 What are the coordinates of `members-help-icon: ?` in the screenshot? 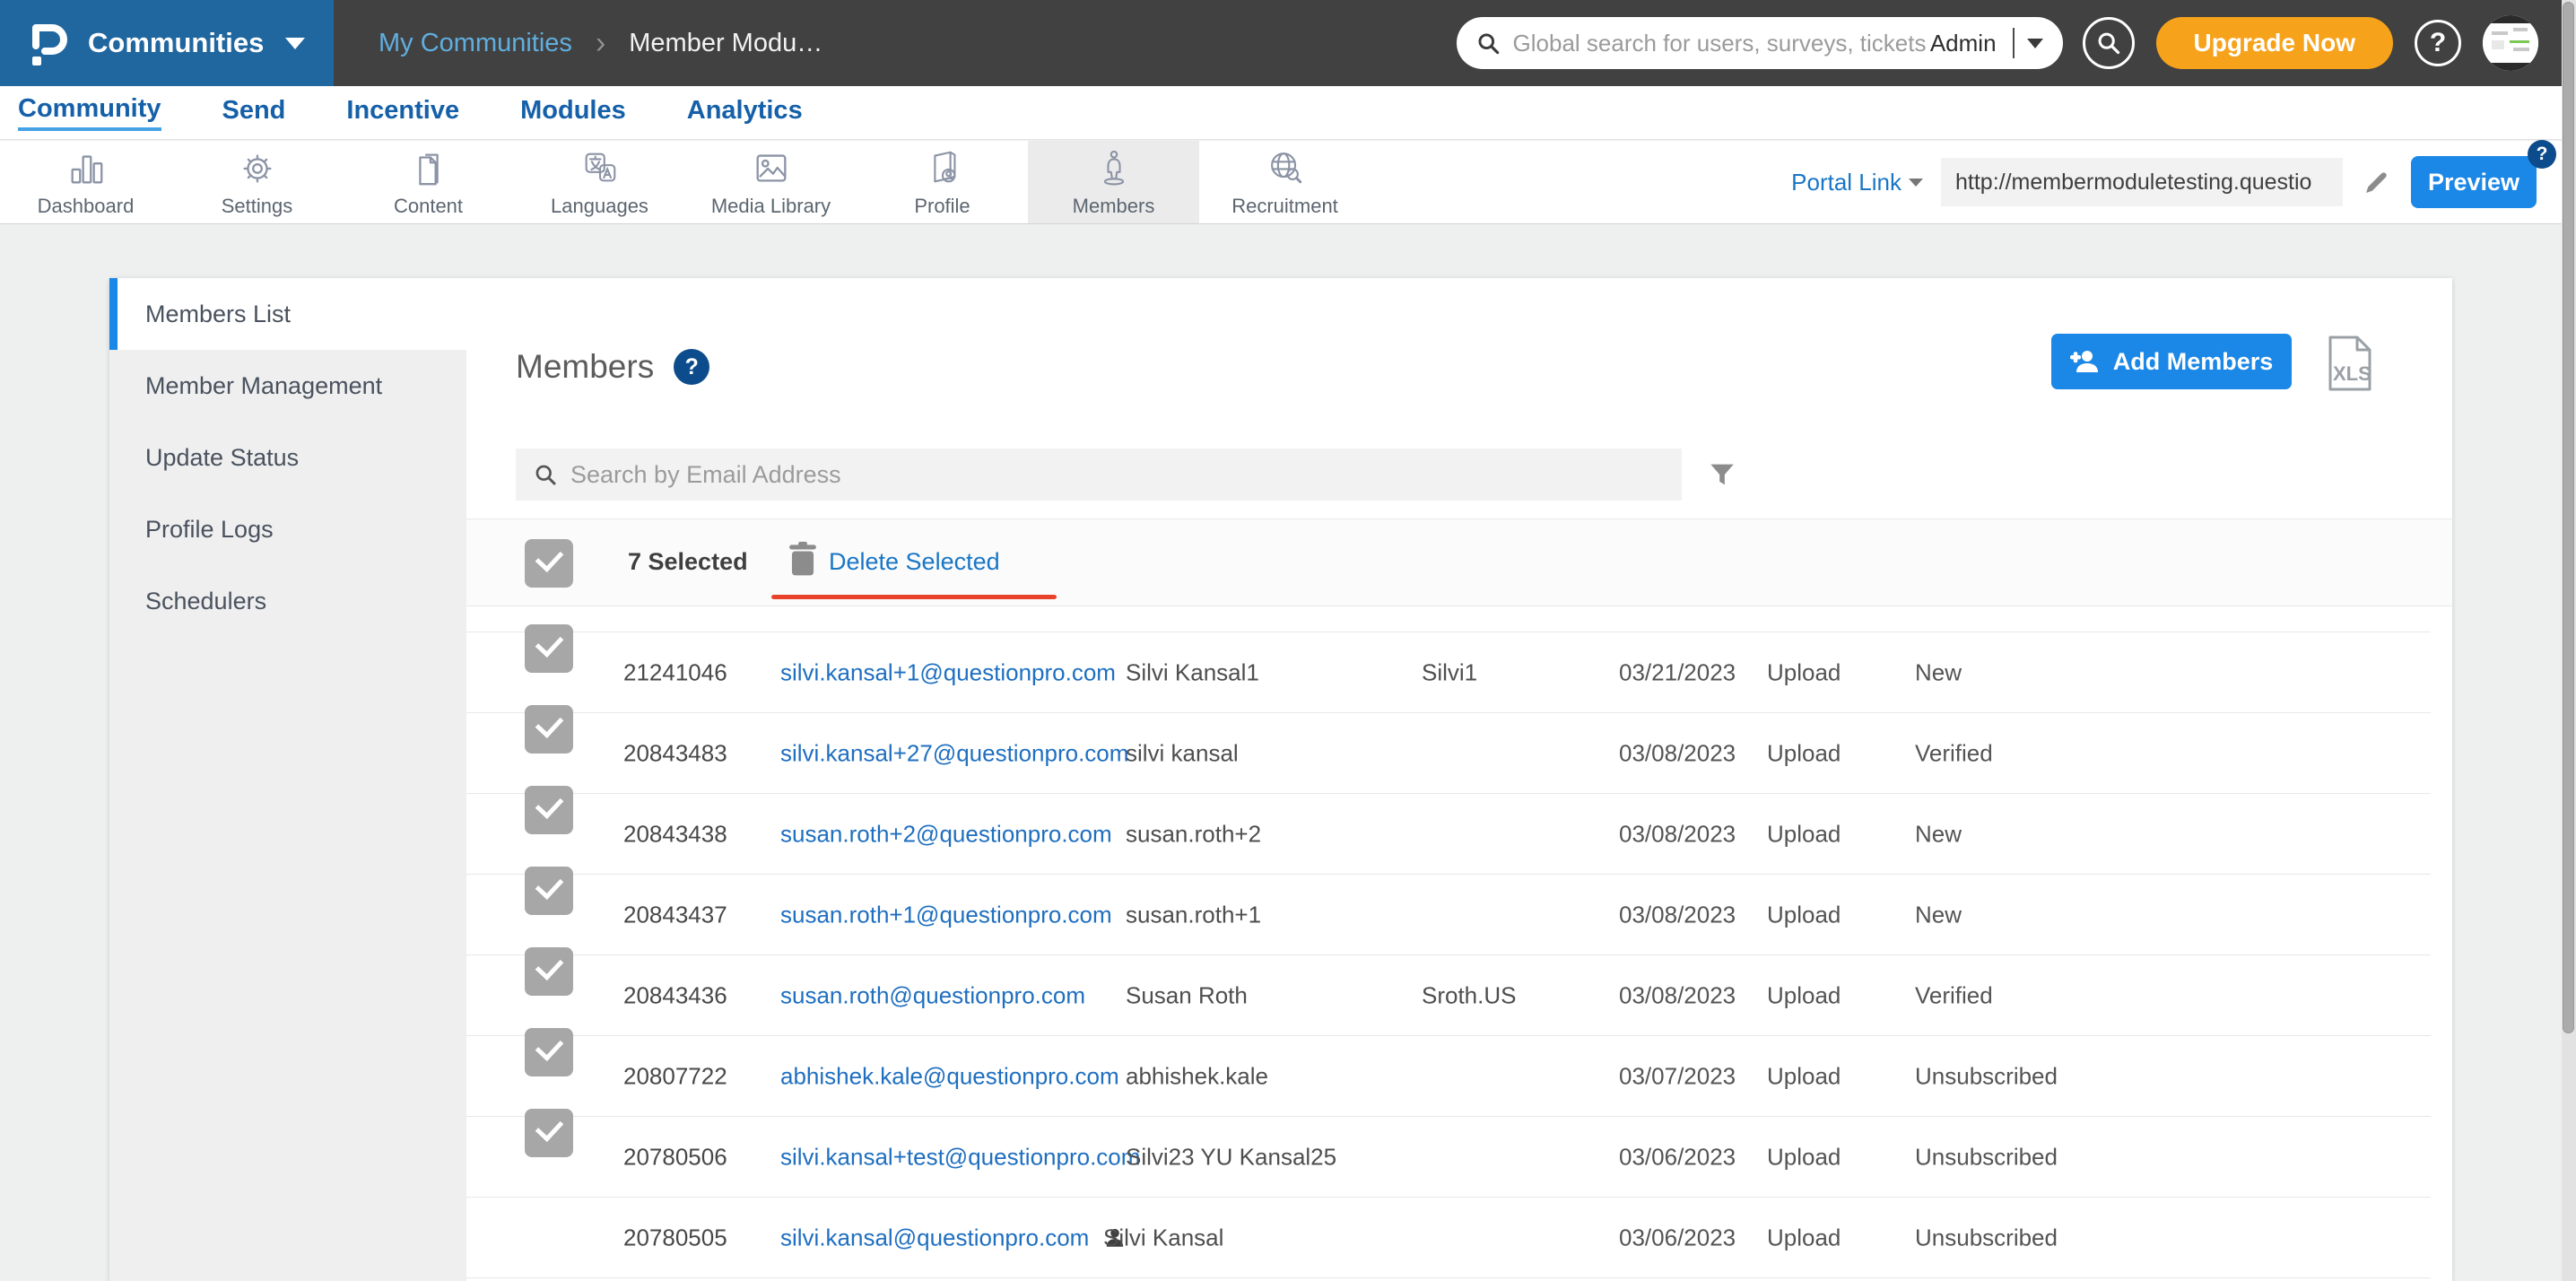 It's located at (692, 367).